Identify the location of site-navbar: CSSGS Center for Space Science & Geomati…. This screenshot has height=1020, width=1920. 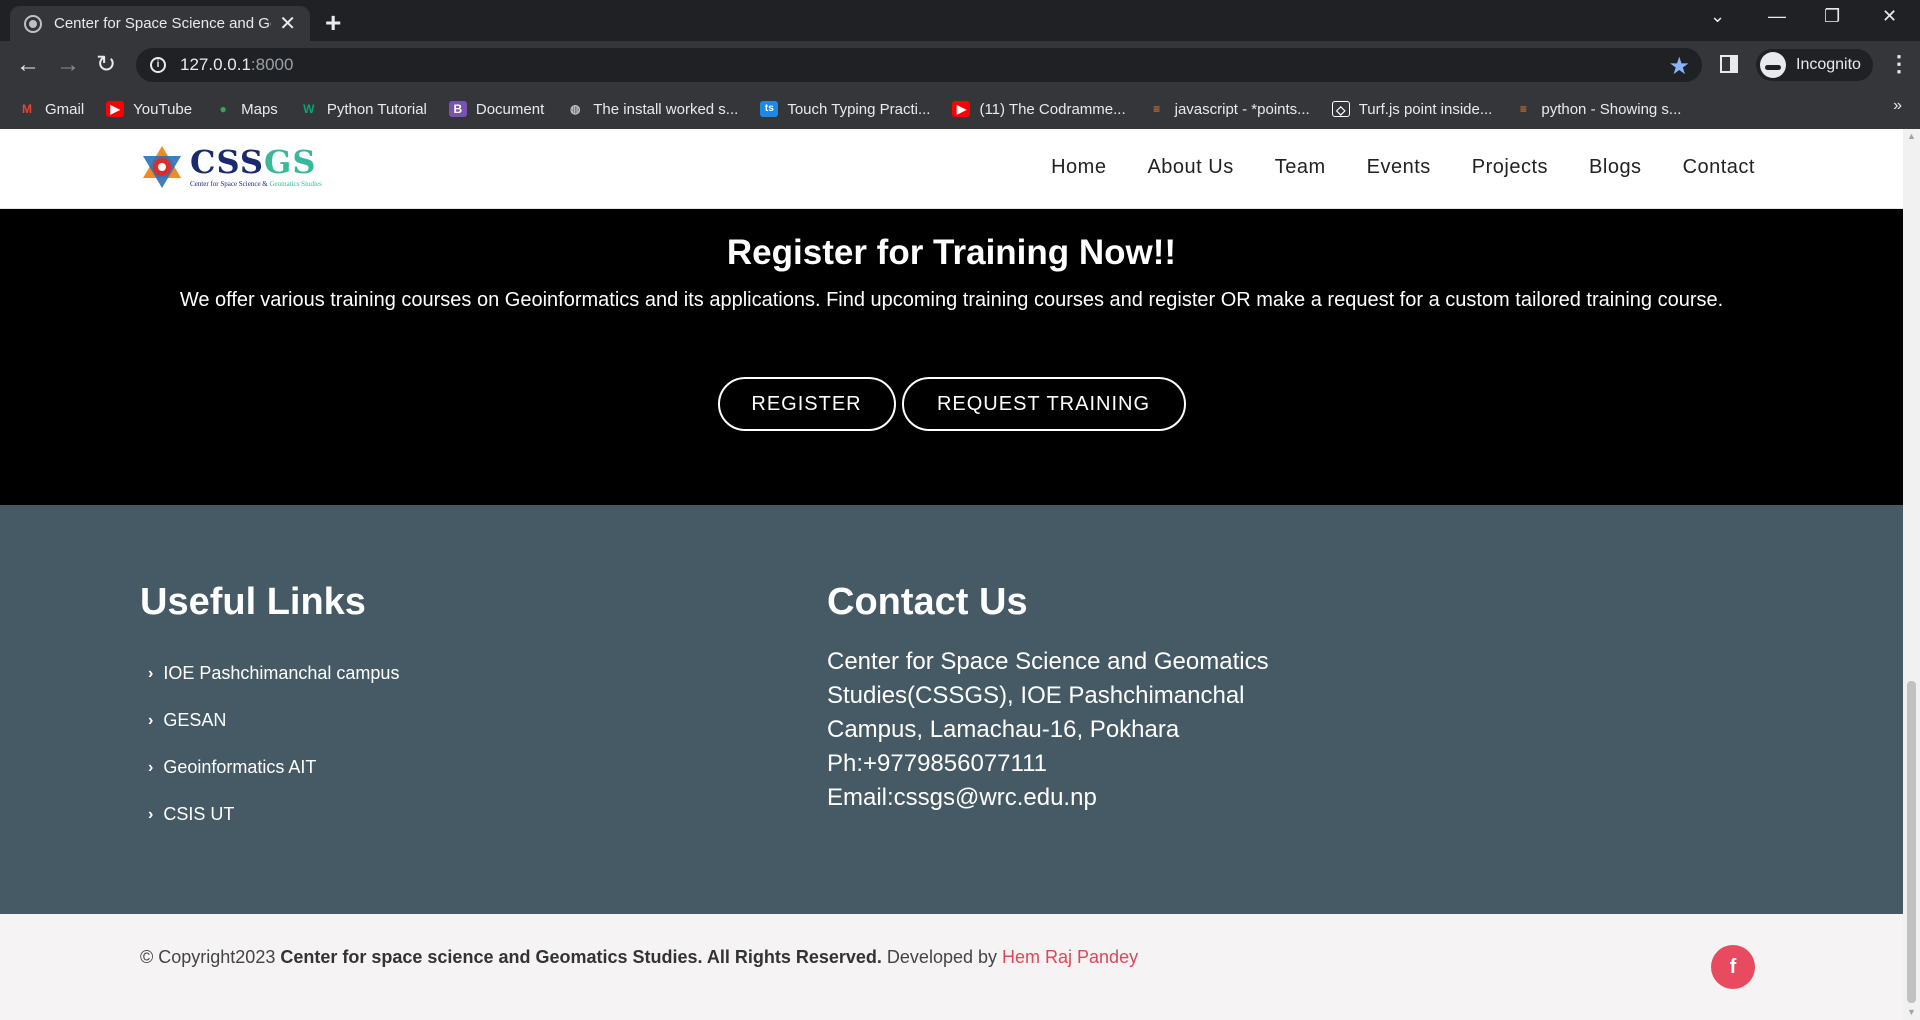
(951, 169).